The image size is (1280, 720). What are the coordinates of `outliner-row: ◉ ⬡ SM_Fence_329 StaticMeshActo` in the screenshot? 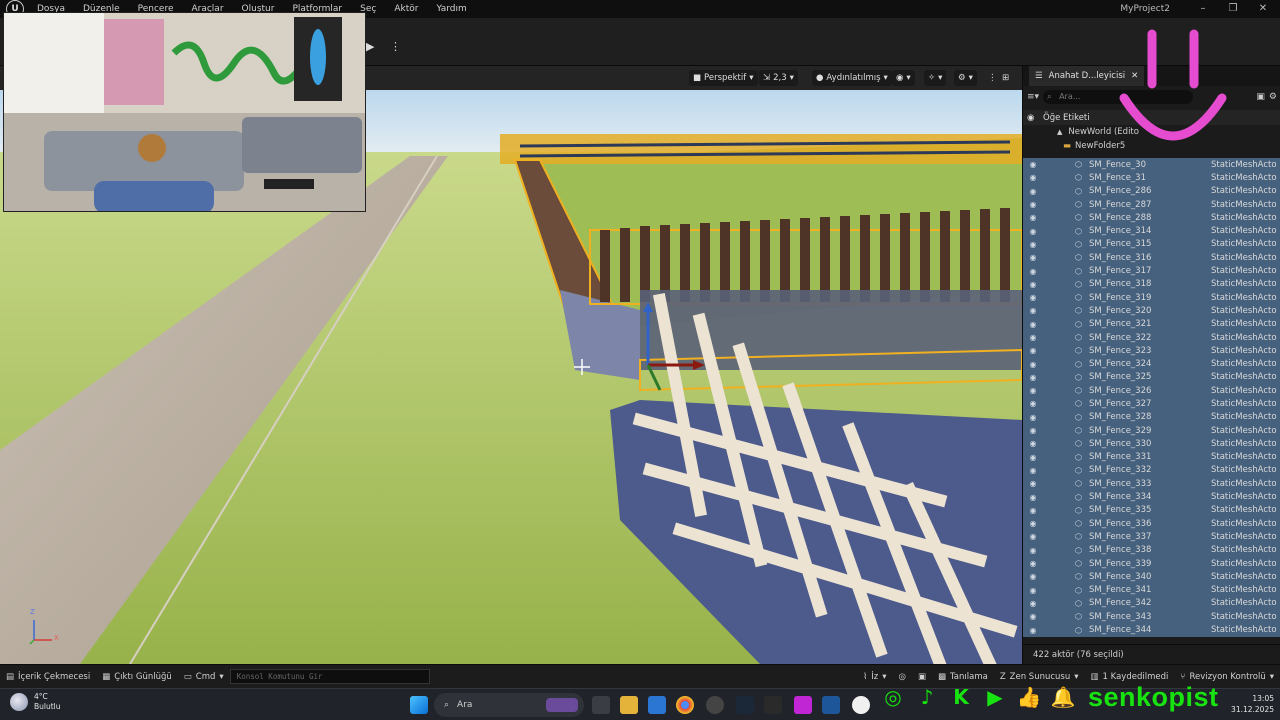 It's located at (1151, 430).